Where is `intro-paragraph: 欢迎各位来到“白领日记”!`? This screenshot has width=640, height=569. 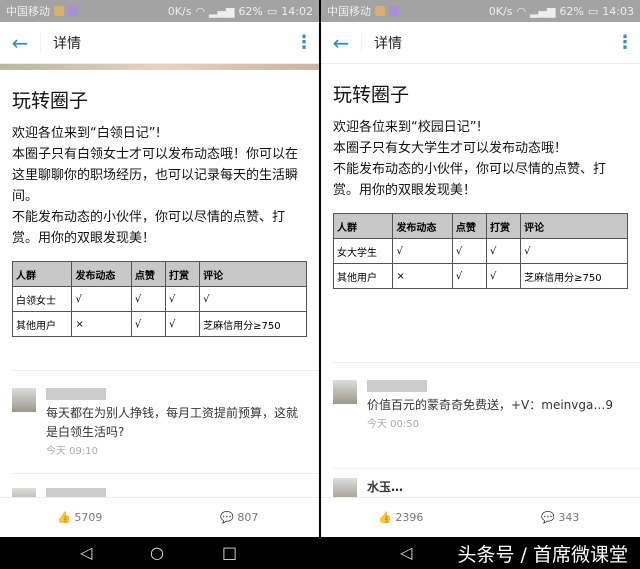 intro-paragraph: 欢迎各位来到“白领日记”! is located at coordinates (86, 133).